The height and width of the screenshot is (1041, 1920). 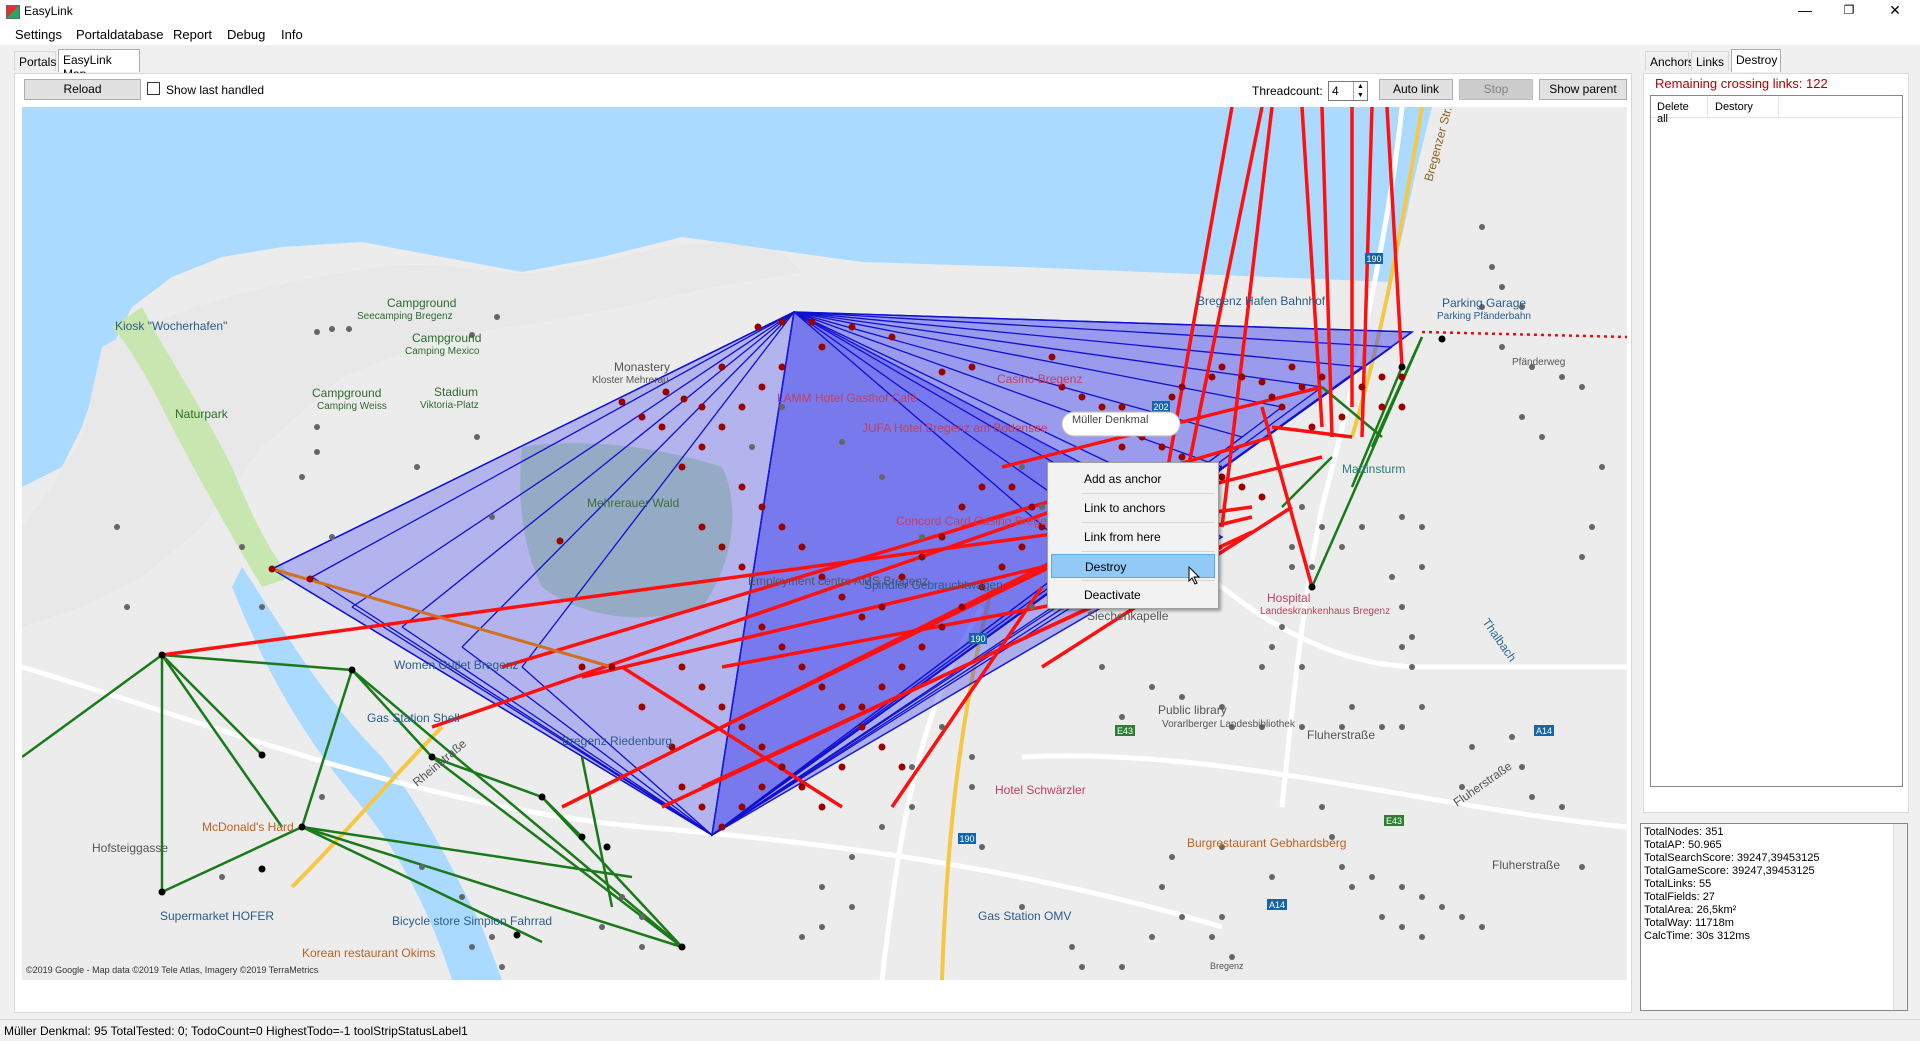 What do you see at coordinates (1776, 441) in the screenshot?
I see `destroy-listview: Delete all Destory` at bounding box center [1776, 441].